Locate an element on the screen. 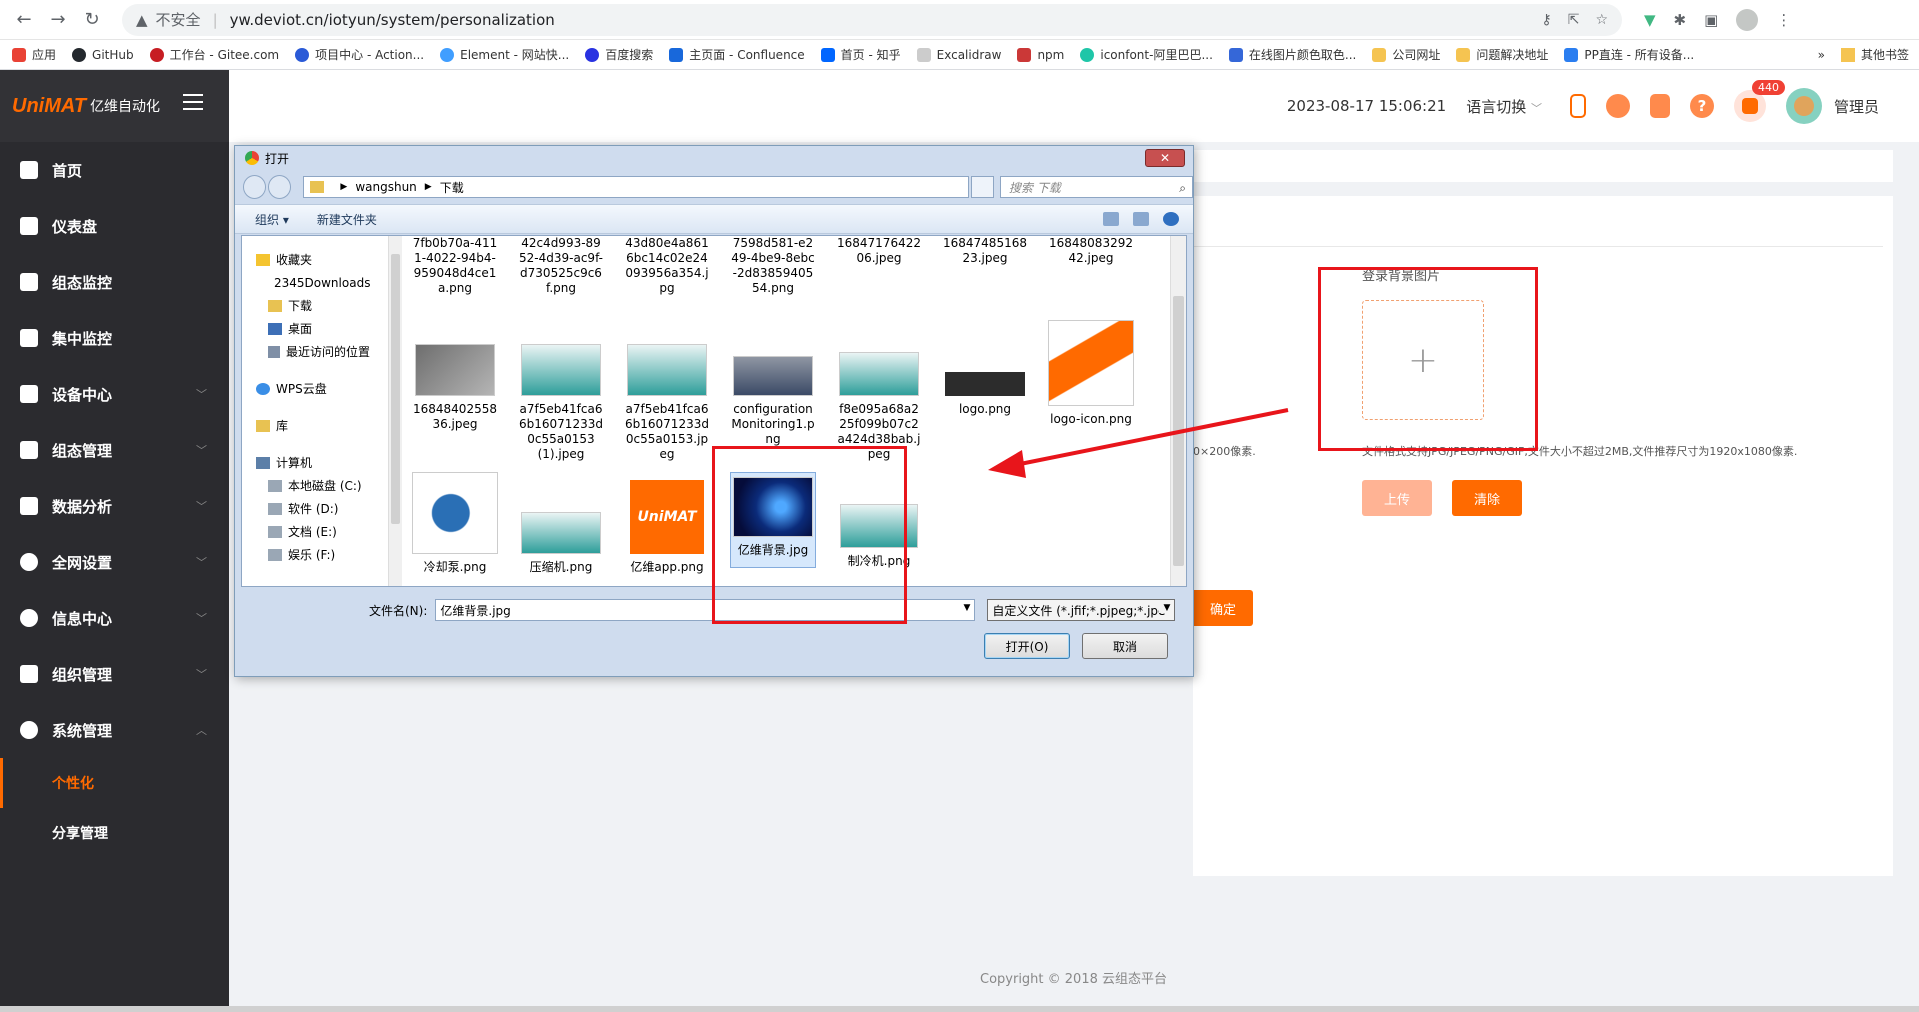 The width and height of the screenshot is (1919, 1012). star-icon: ☆ is located at coordinates (1601, 20).